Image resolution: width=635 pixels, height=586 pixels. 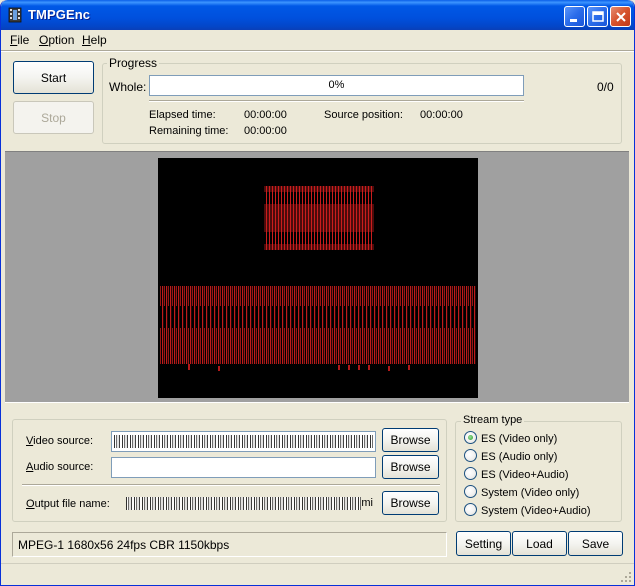 I want to click on stream-type-label: Stream type, so click(x=493, y=420).